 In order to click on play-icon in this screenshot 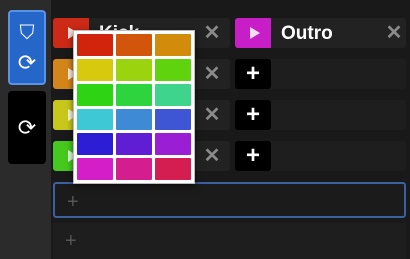, I will do `click(254, 33)`.